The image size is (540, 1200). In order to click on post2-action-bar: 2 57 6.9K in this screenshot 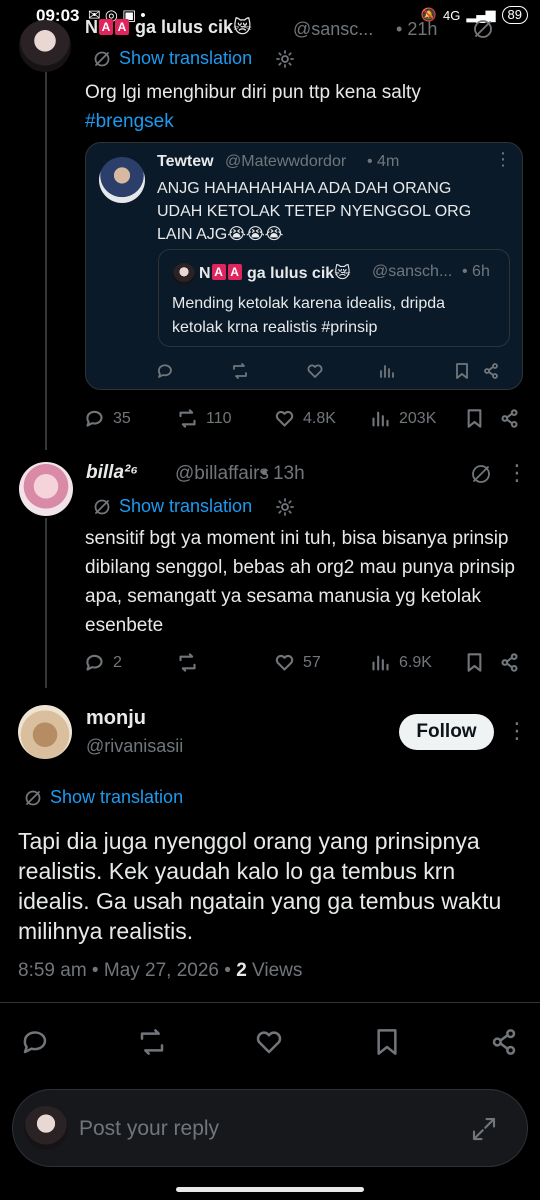, I will do `click(304, 663)`.